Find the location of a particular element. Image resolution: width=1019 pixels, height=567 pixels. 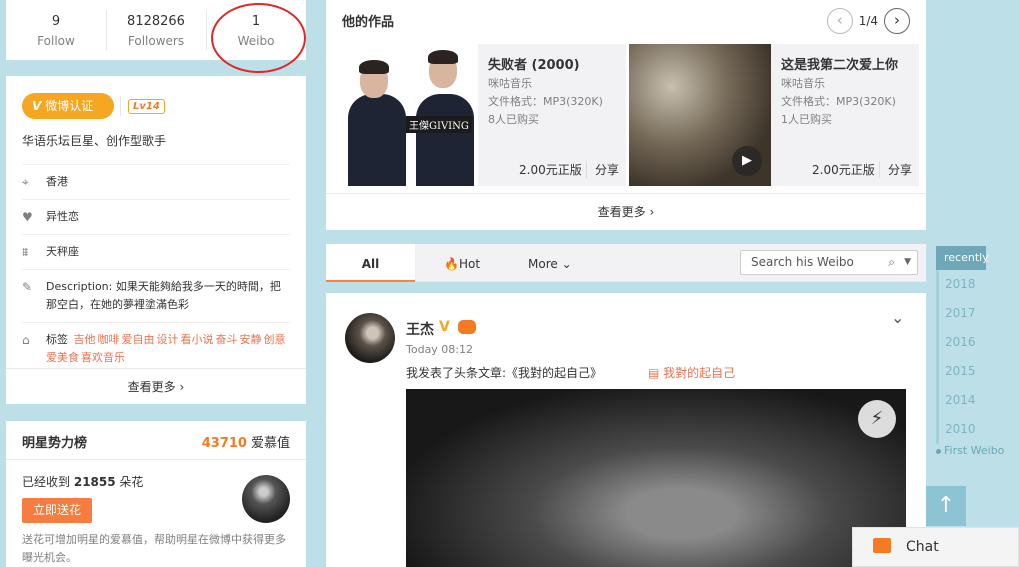

post-time: Today 08:12 is located at coordinates (439, 349).